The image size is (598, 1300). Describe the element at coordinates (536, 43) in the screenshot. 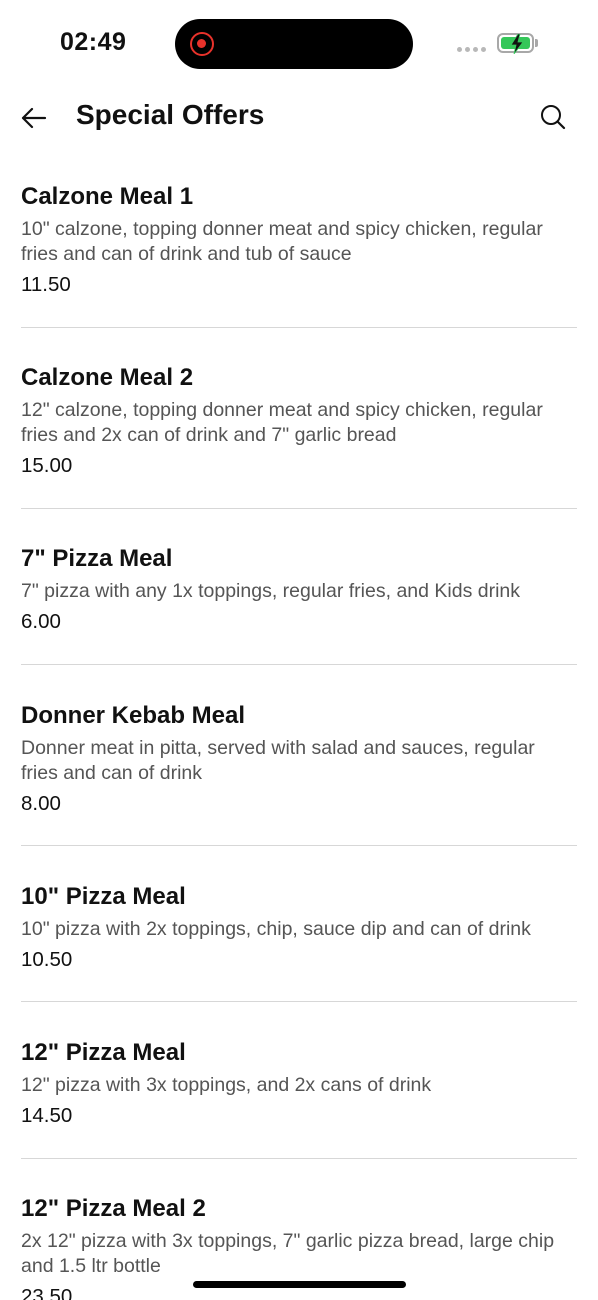

I see `battery-cap` at that location.